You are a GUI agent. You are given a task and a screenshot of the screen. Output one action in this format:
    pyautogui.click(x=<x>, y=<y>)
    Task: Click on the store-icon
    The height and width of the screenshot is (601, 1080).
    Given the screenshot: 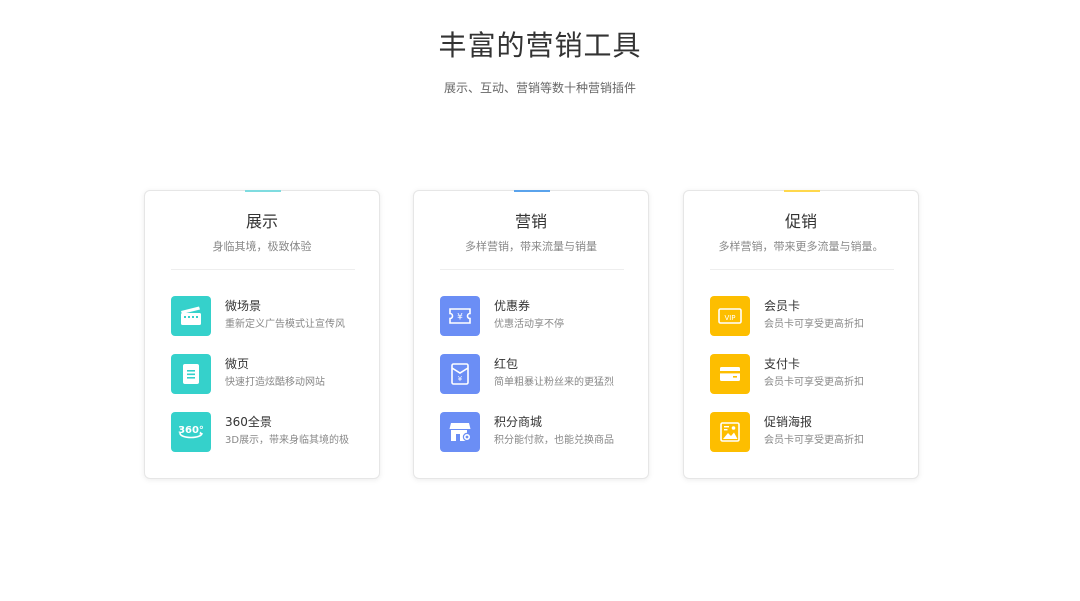 What is the action you would take?
    pyautogui.click(x=460, y=432)
    